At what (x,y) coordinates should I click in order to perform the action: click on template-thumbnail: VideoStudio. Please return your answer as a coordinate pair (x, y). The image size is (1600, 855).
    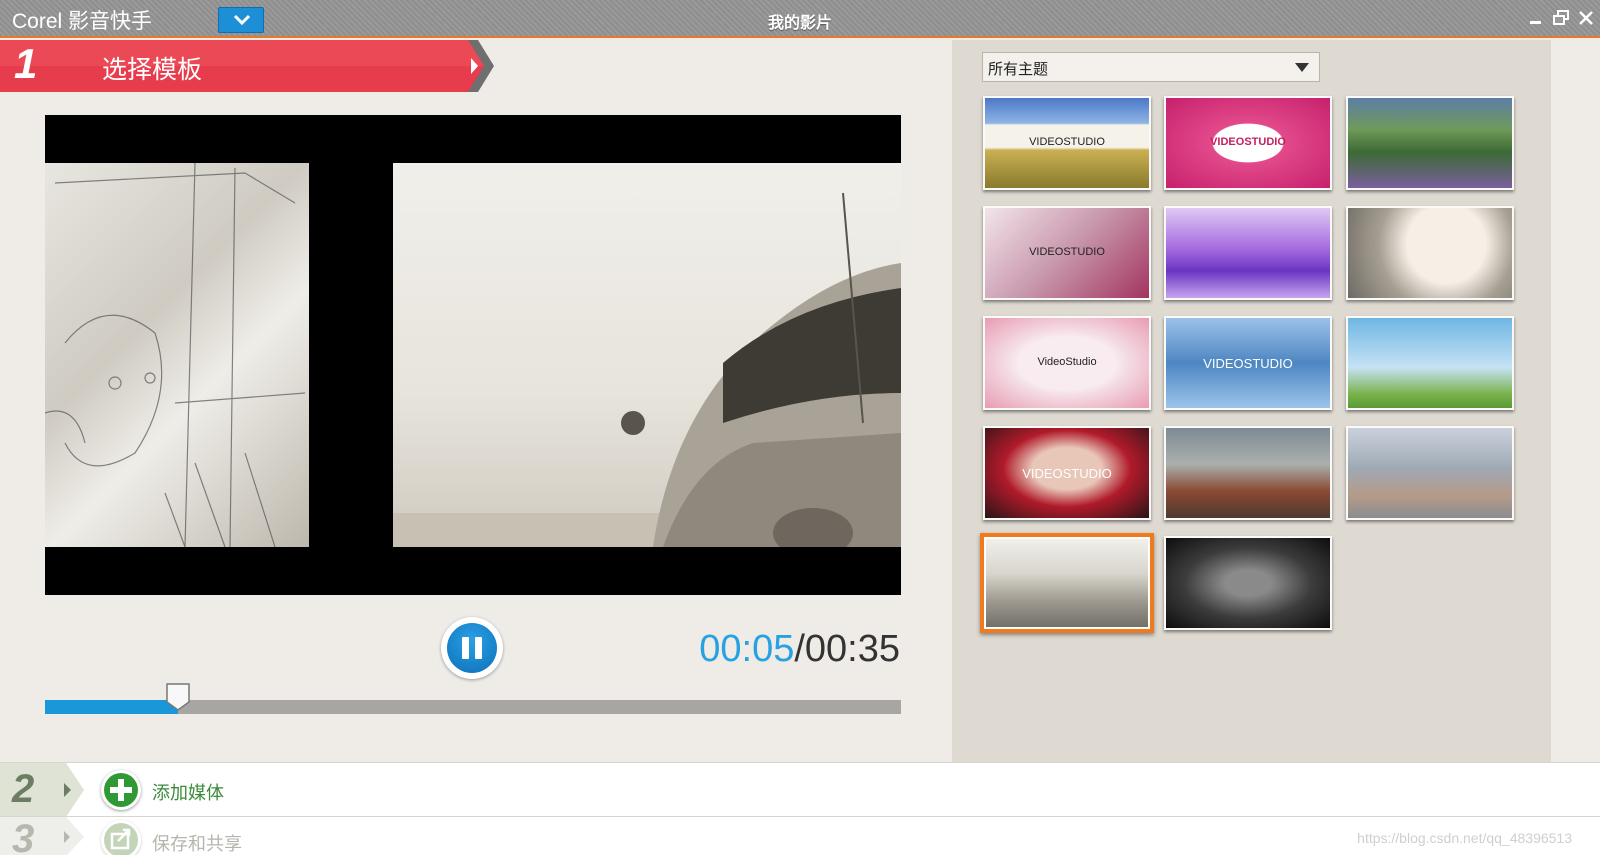
    Looking at the image, I should click on (1067, 363).